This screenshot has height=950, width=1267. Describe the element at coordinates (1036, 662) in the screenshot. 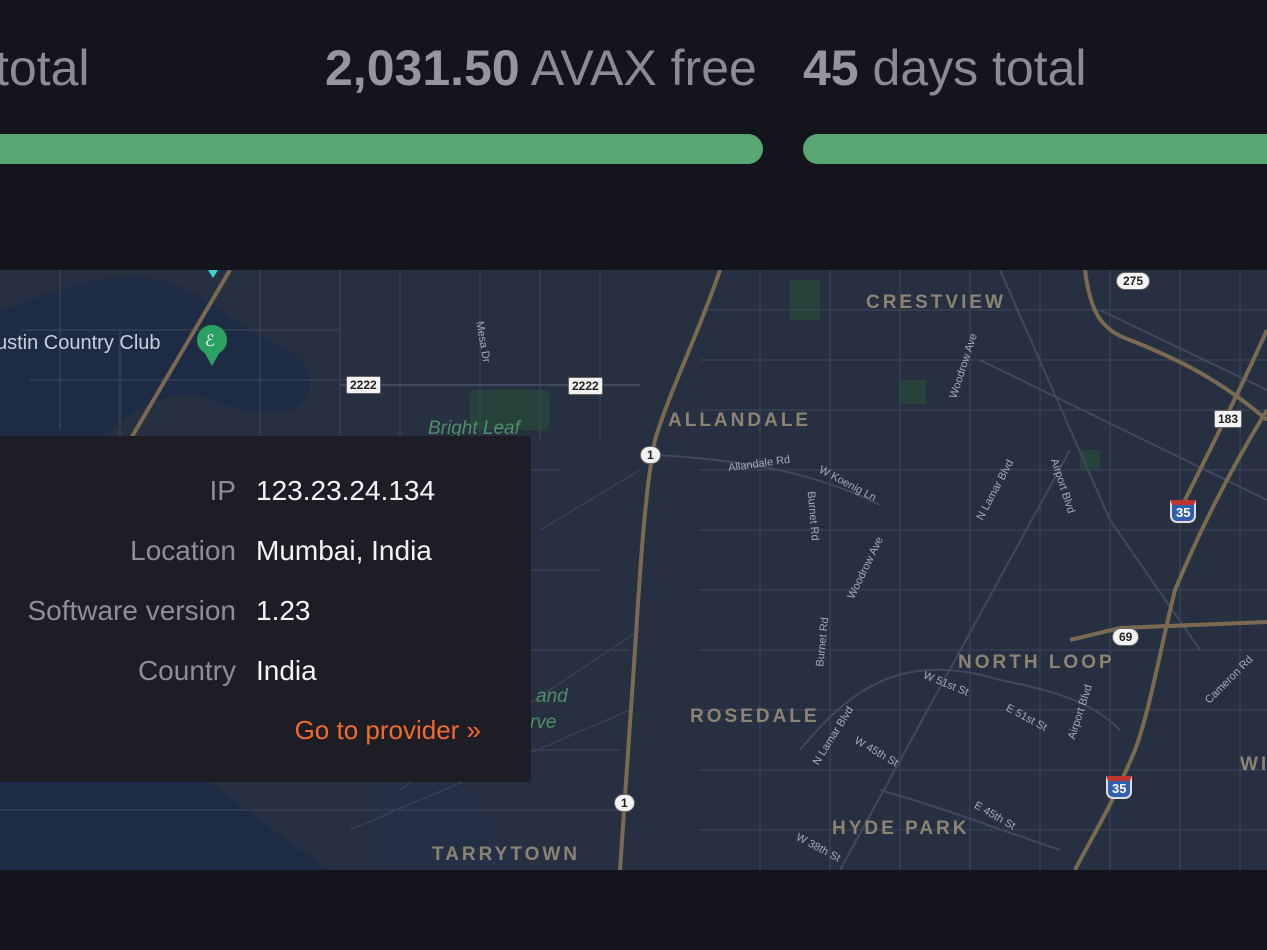

I see `district-label: NORTH LOOP` at that location.